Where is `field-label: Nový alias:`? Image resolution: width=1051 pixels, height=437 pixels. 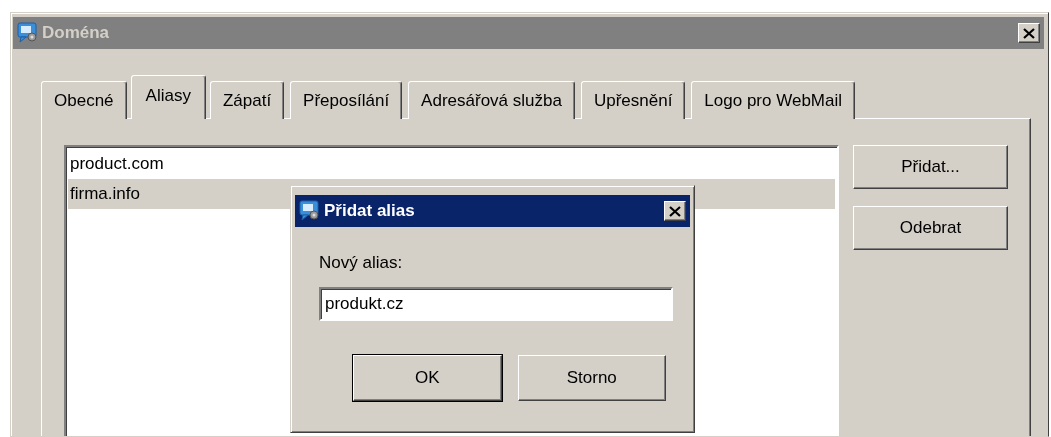
field-label: Nový alias: is located at coordinates (361, 263).